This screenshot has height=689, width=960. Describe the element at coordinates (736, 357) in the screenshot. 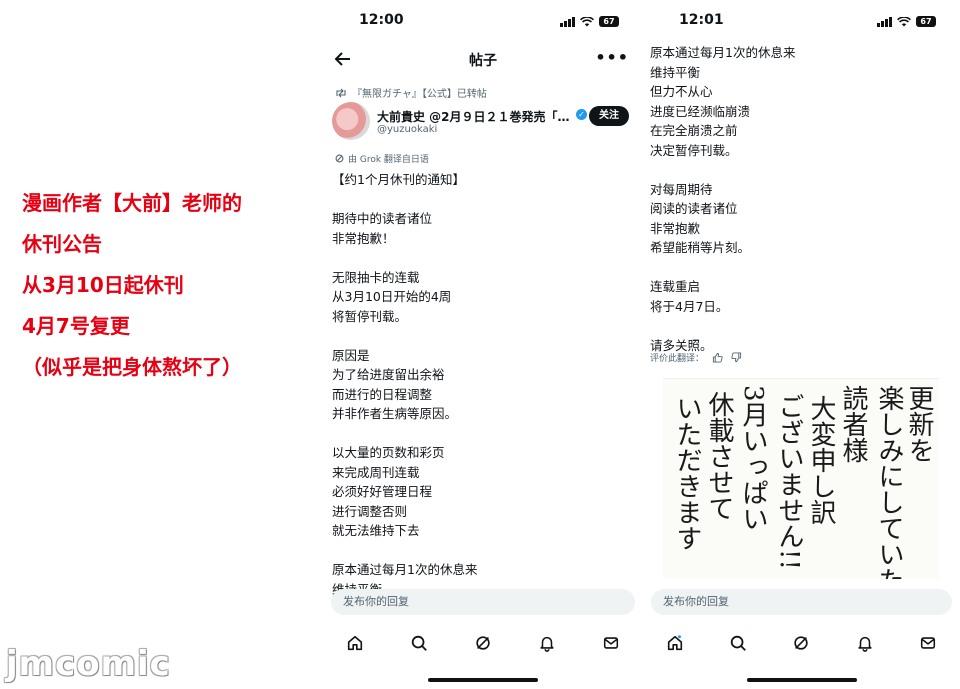

I see `thumbs-down-icon` at that location.